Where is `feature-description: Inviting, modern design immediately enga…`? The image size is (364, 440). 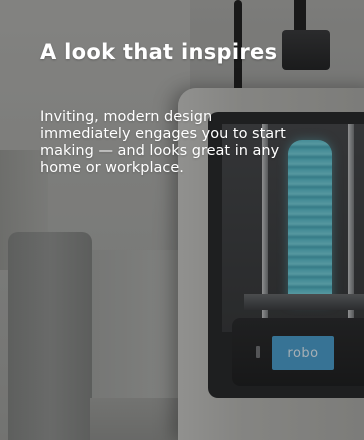
feature-description: Inviting, modern design immediately enga… is located at coordinates (163, 143).